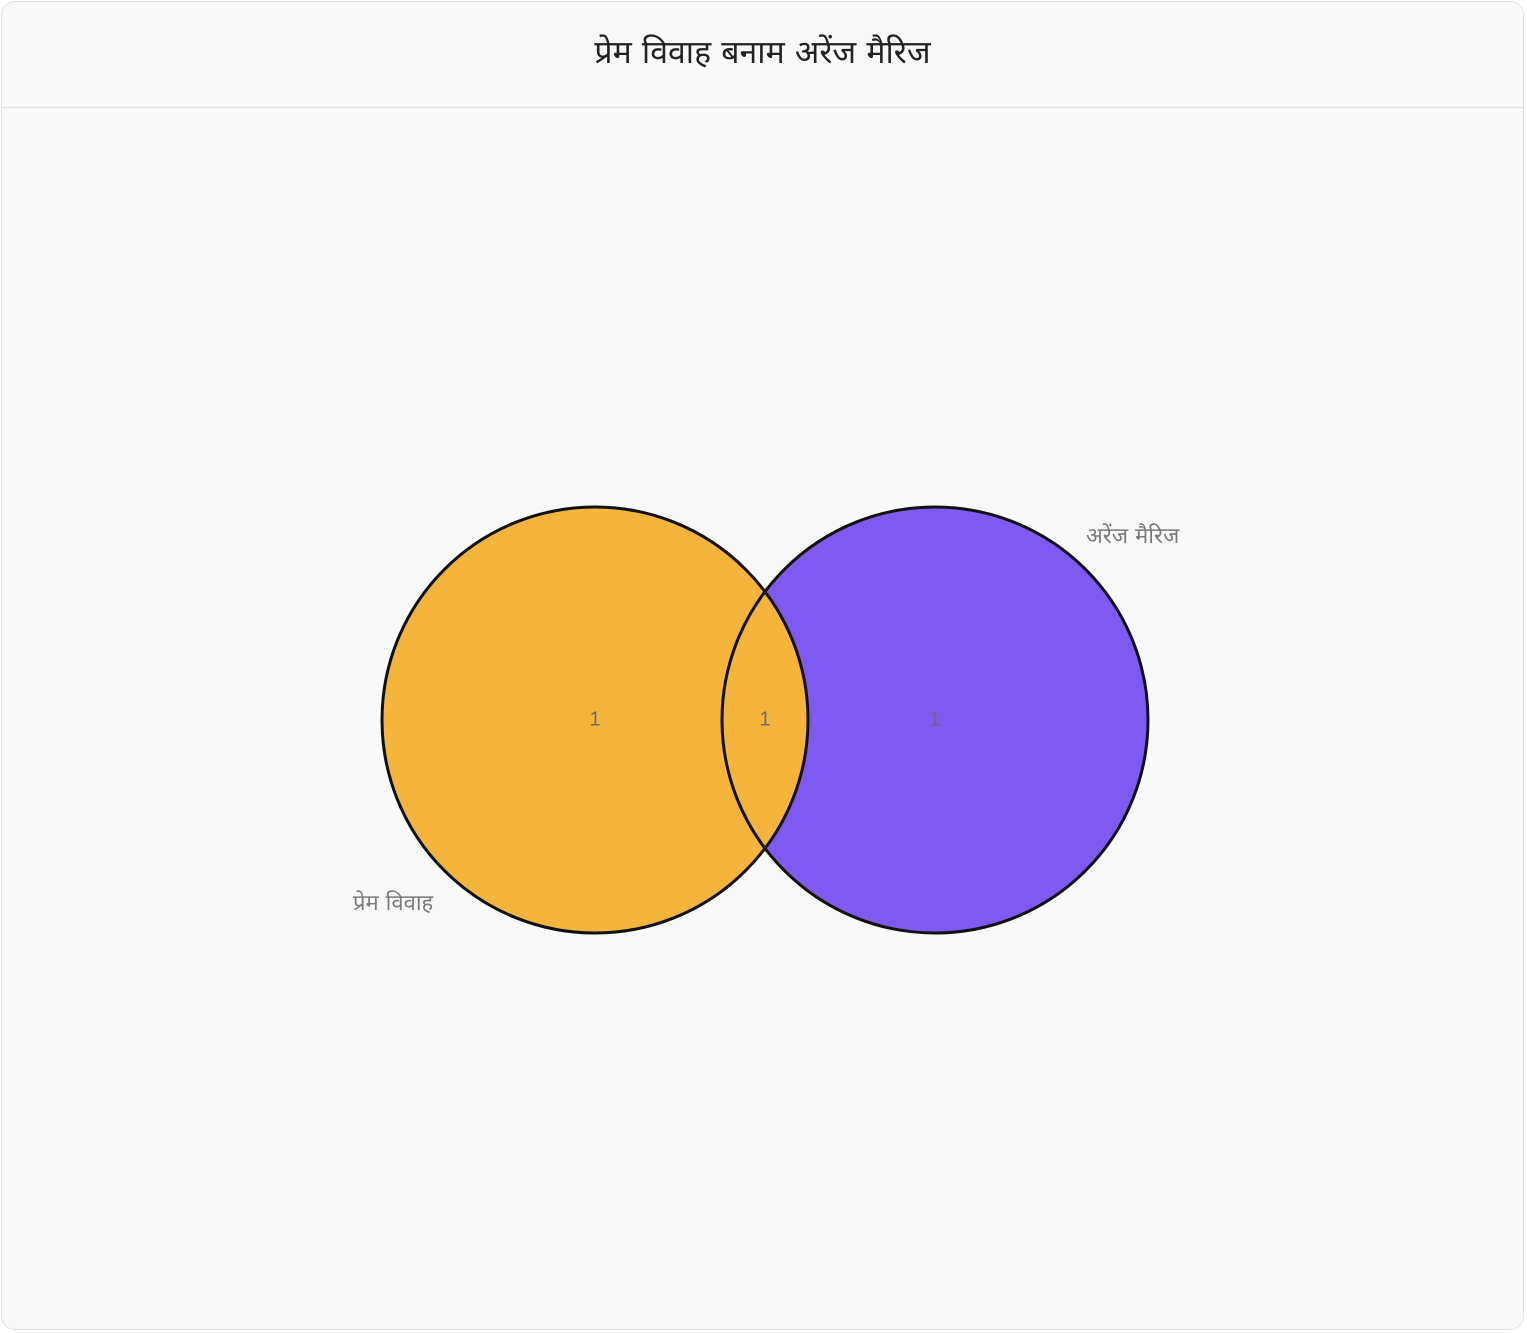  What do you see at coordinates (1133, 536) in the screenshot?
I see `set-label-arranged-marriage: अरेंज मैरिज` at bounding box center [1133, 536].